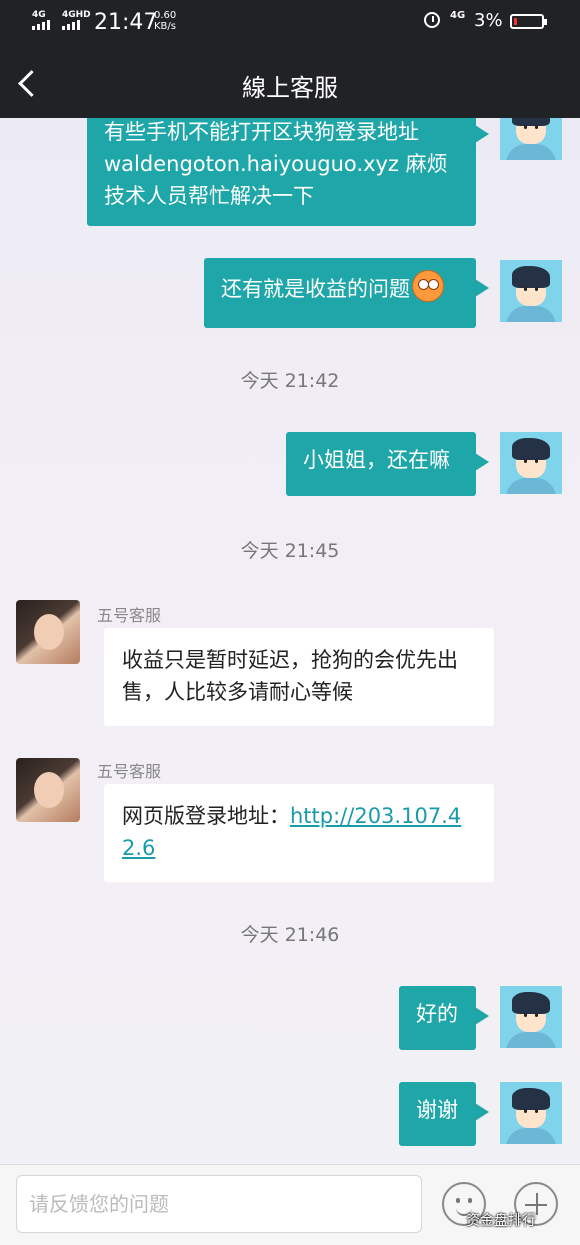  I want to click on speed-value: 0.60, so click(165, 15).